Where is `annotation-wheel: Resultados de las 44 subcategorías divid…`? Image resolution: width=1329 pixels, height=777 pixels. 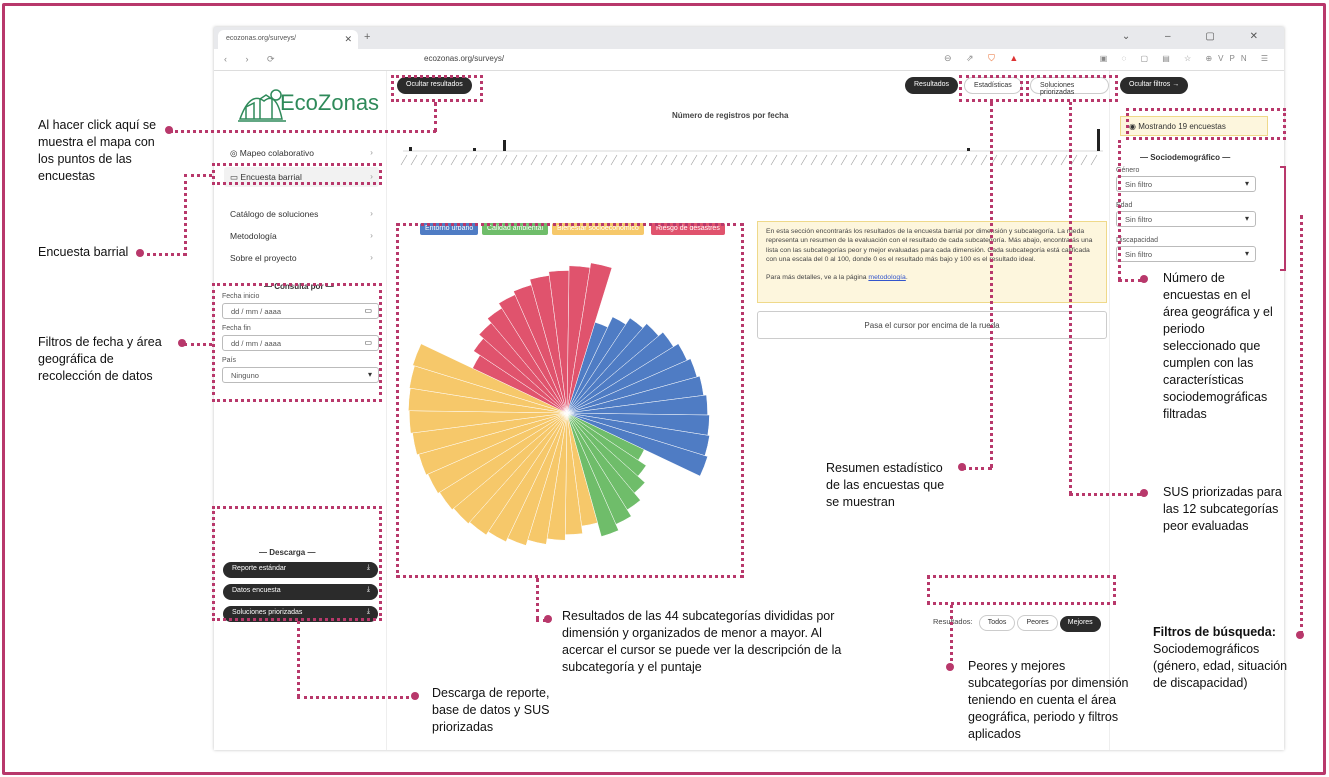 annotation-wheel: Resultados de las 44 subcategorías divid… is located at coordinates (702, 641).